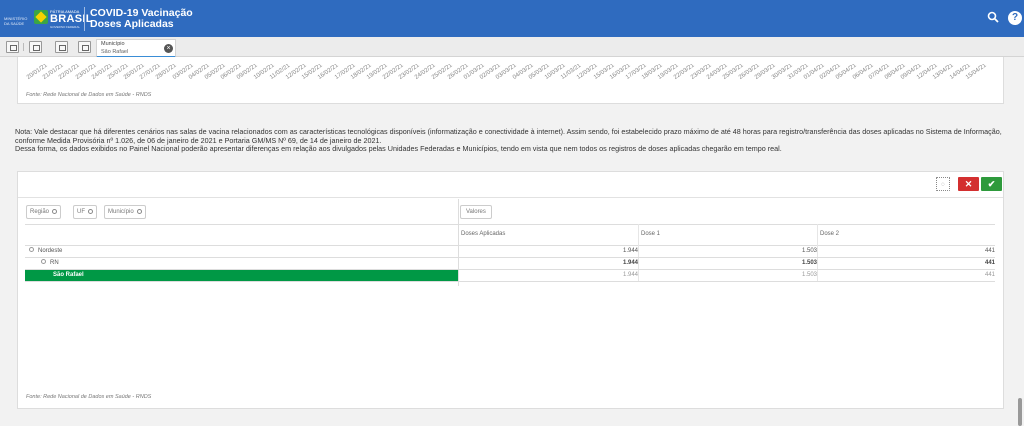 The height and width of the screenshot is (426, 1024). I want to click on row-label: Nordeste, so click(45, 251).